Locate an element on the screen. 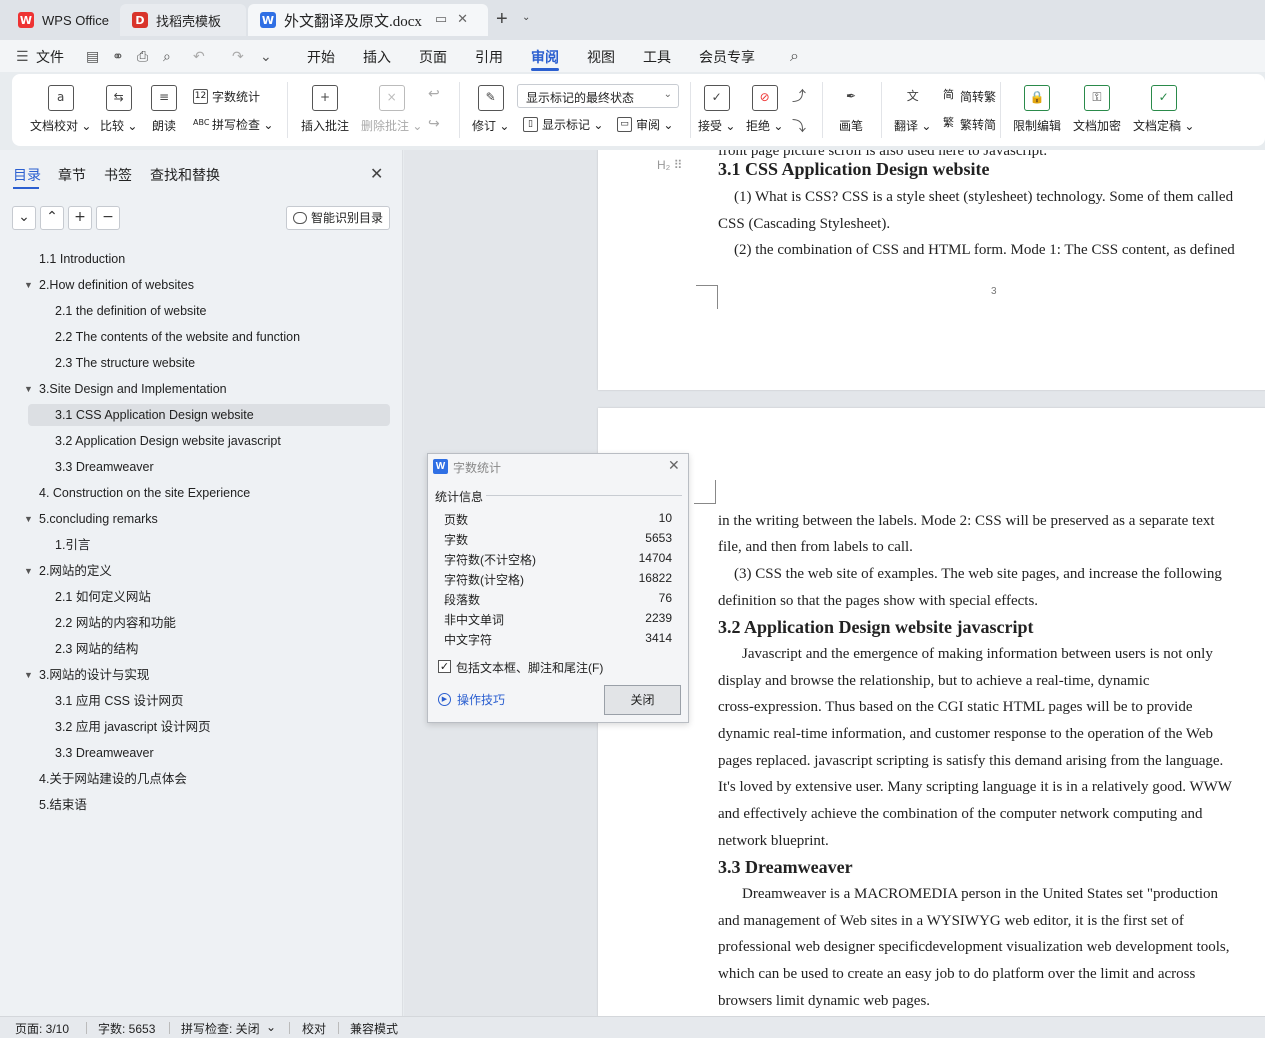  finalize-button: ✓ 文档定稿 ⌄ is located at coordinates (1163, 109).